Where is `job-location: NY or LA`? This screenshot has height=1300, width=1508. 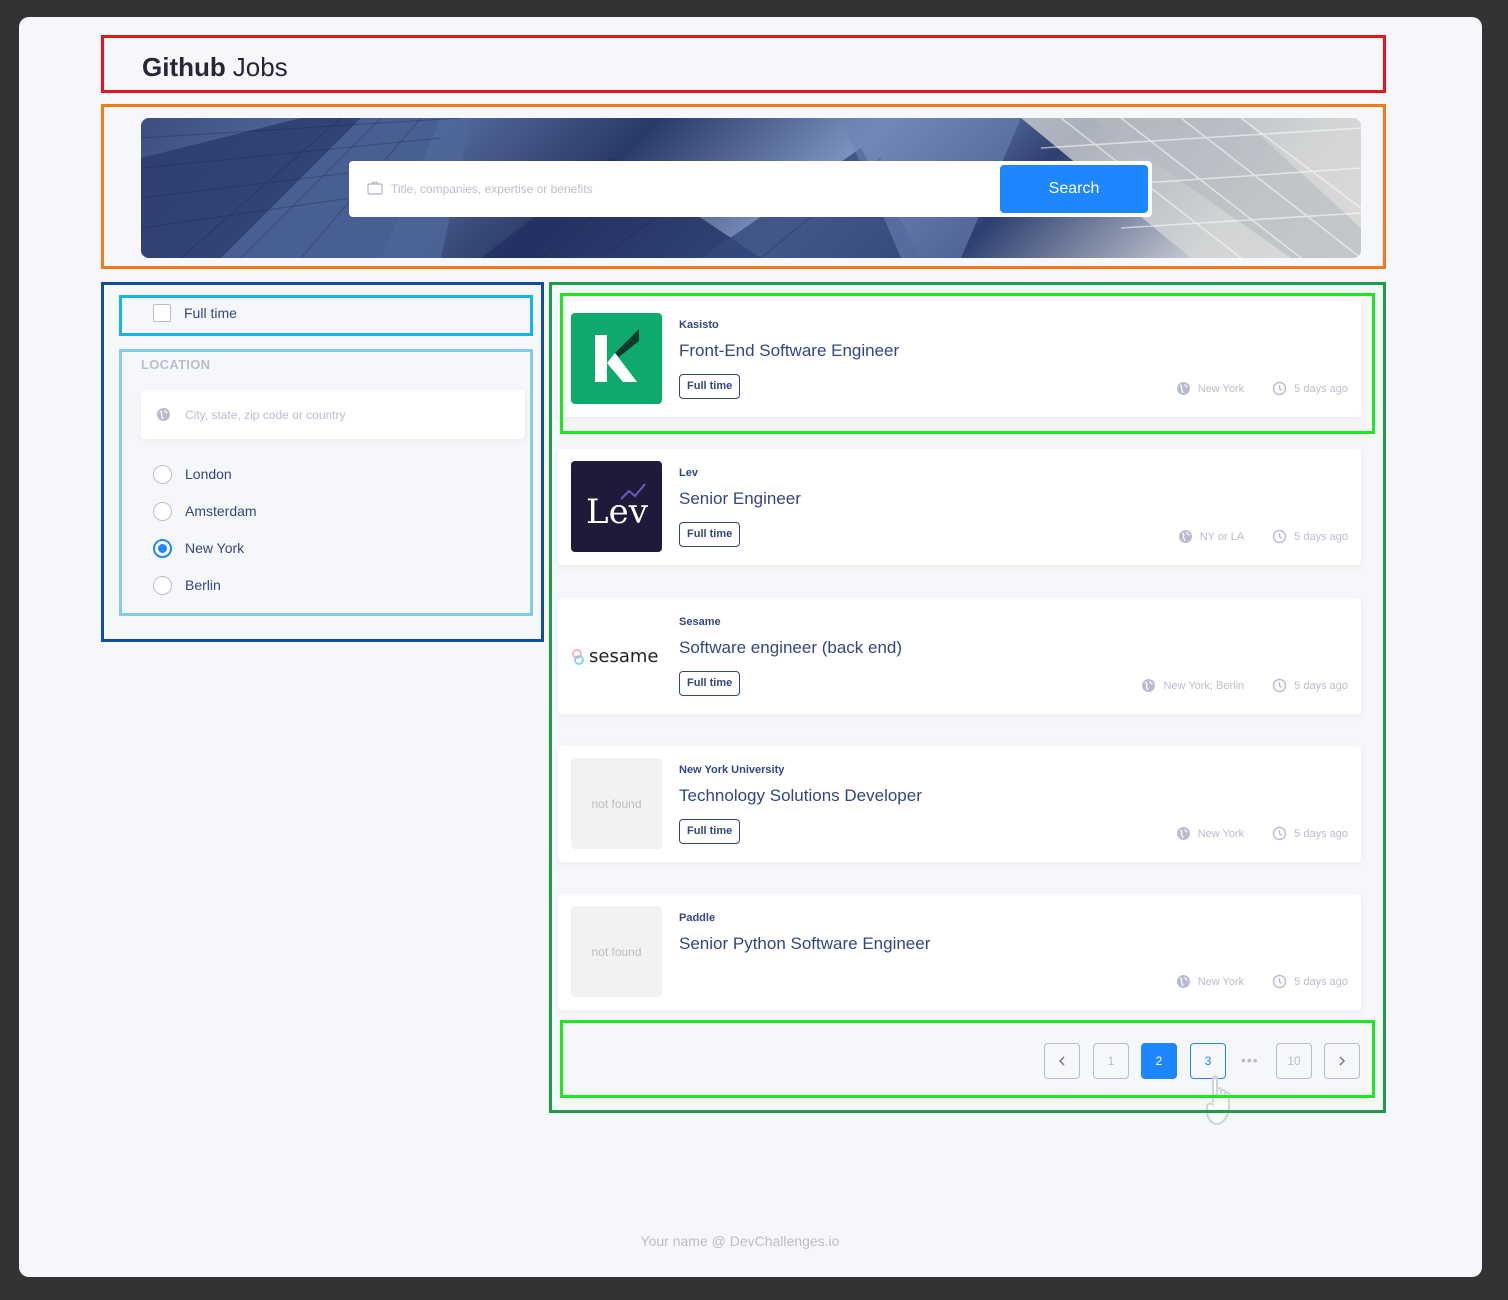 job-location: NY or LA is located at coordinates (1211, 536).